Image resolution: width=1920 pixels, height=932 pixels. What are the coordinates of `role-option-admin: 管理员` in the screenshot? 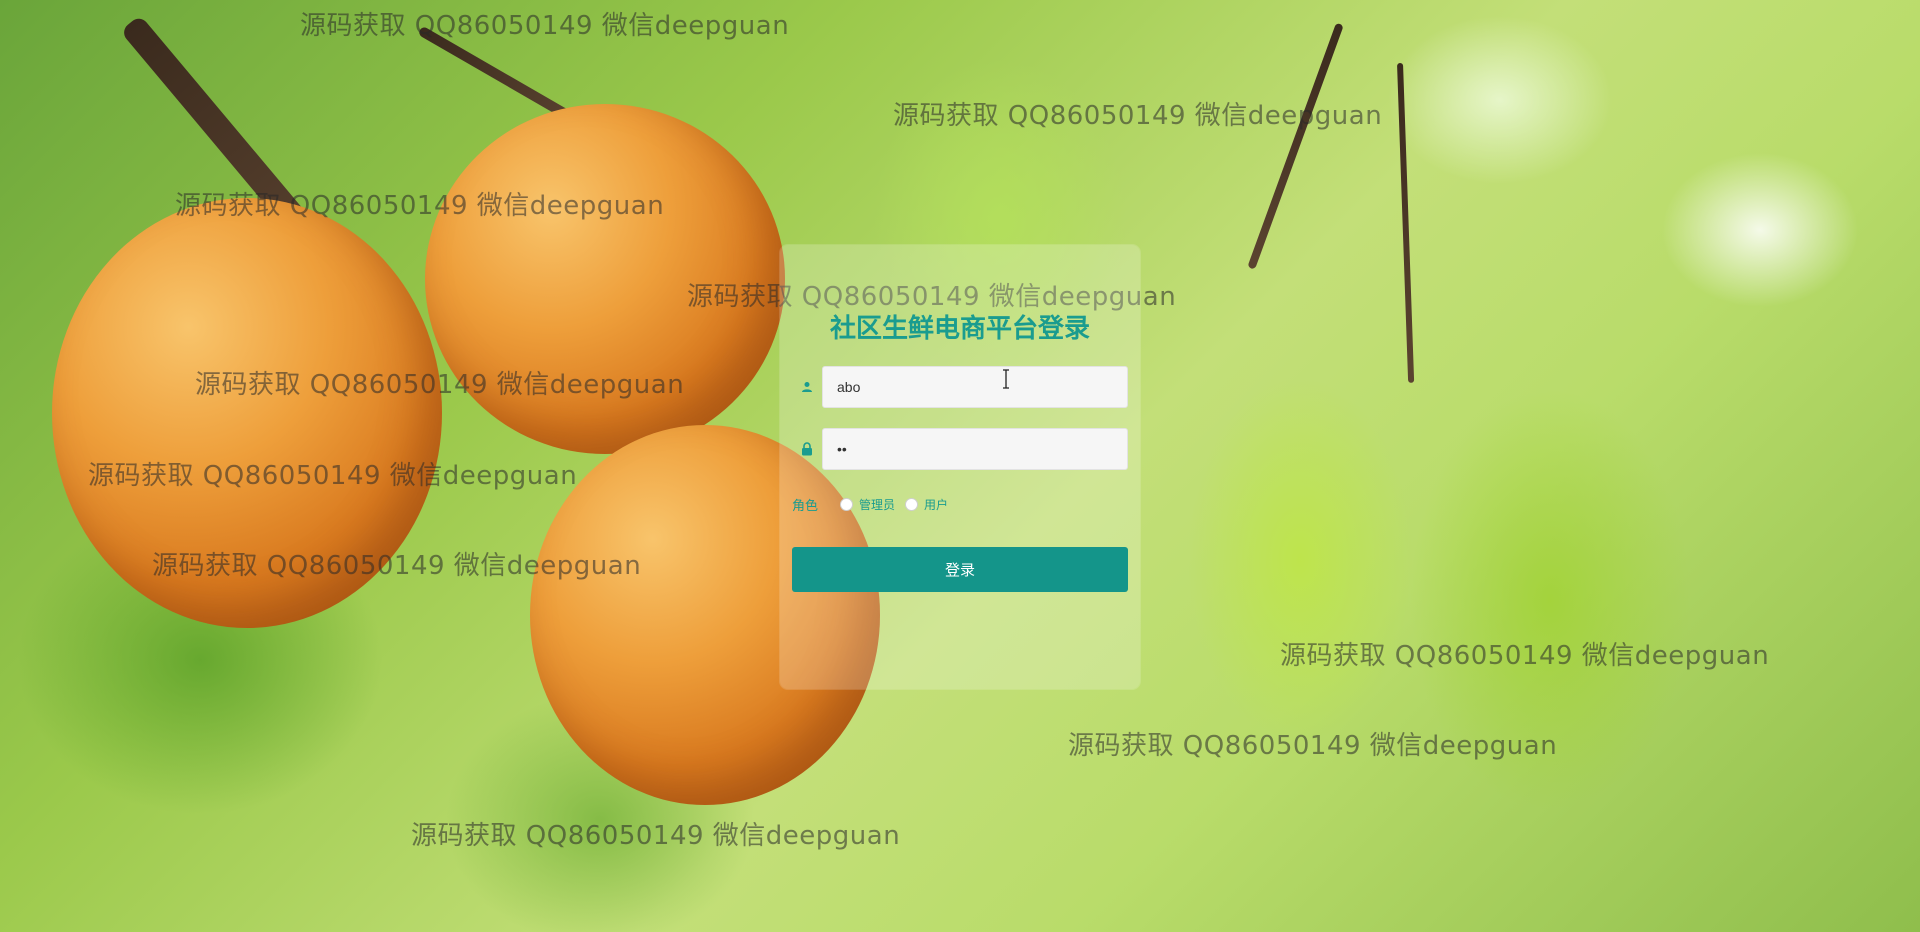 It's located at (867, 504).